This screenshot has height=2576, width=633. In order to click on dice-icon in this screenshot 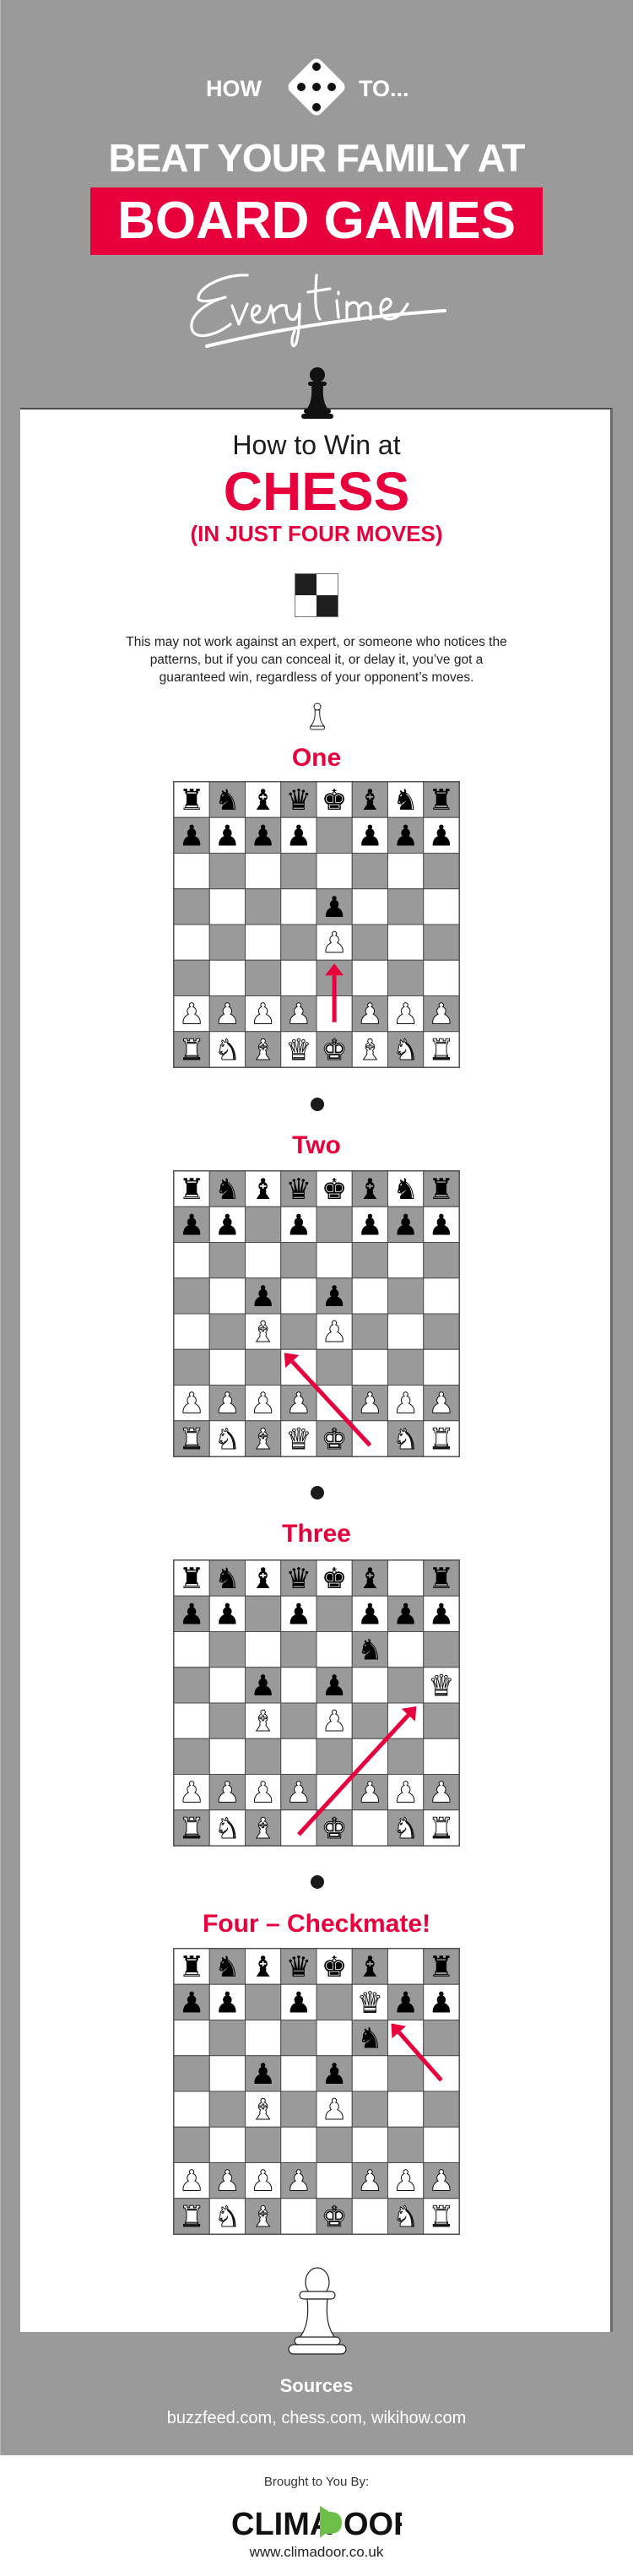, I will do `click(316, 87)`.